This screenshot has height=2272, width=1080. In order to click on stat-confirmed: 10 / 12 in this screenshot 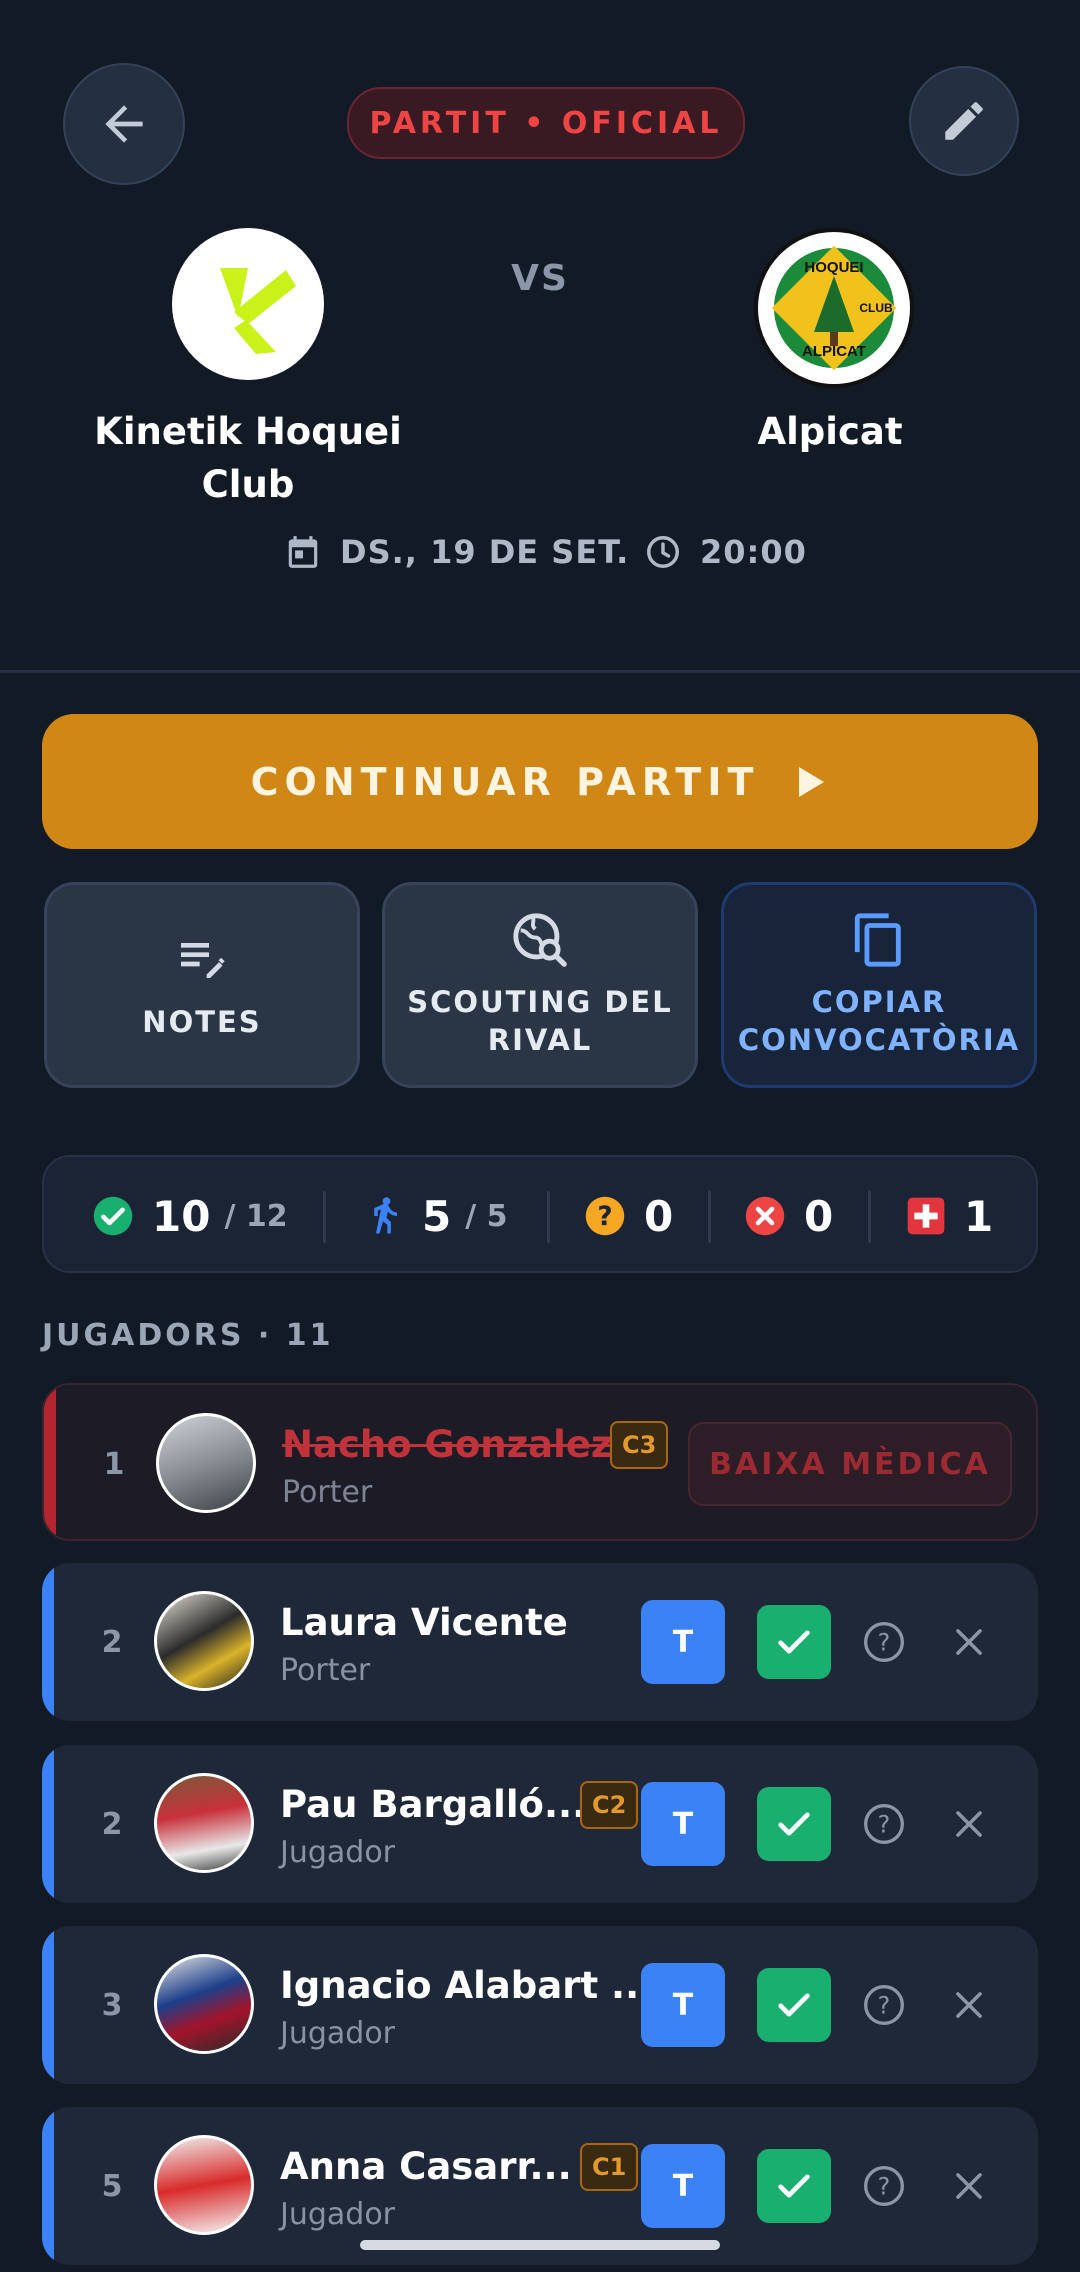, I will do `click(190, 1216)`.